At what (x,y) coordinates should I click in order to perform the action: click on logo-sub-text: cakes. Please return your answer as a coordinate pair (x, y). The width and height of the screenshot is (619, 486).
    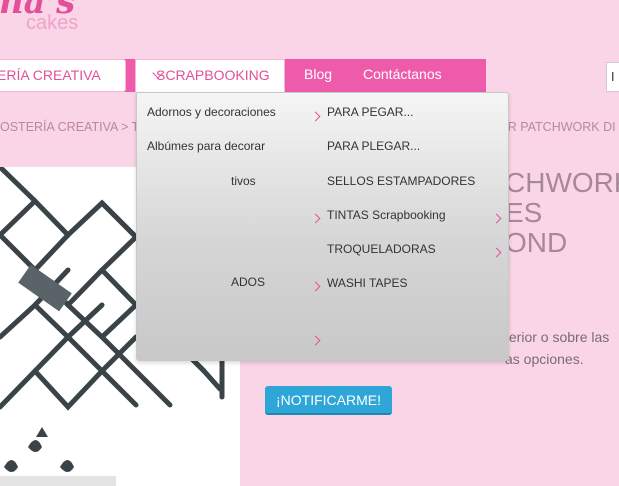
    Looking at the image, I should click on (52, 23).